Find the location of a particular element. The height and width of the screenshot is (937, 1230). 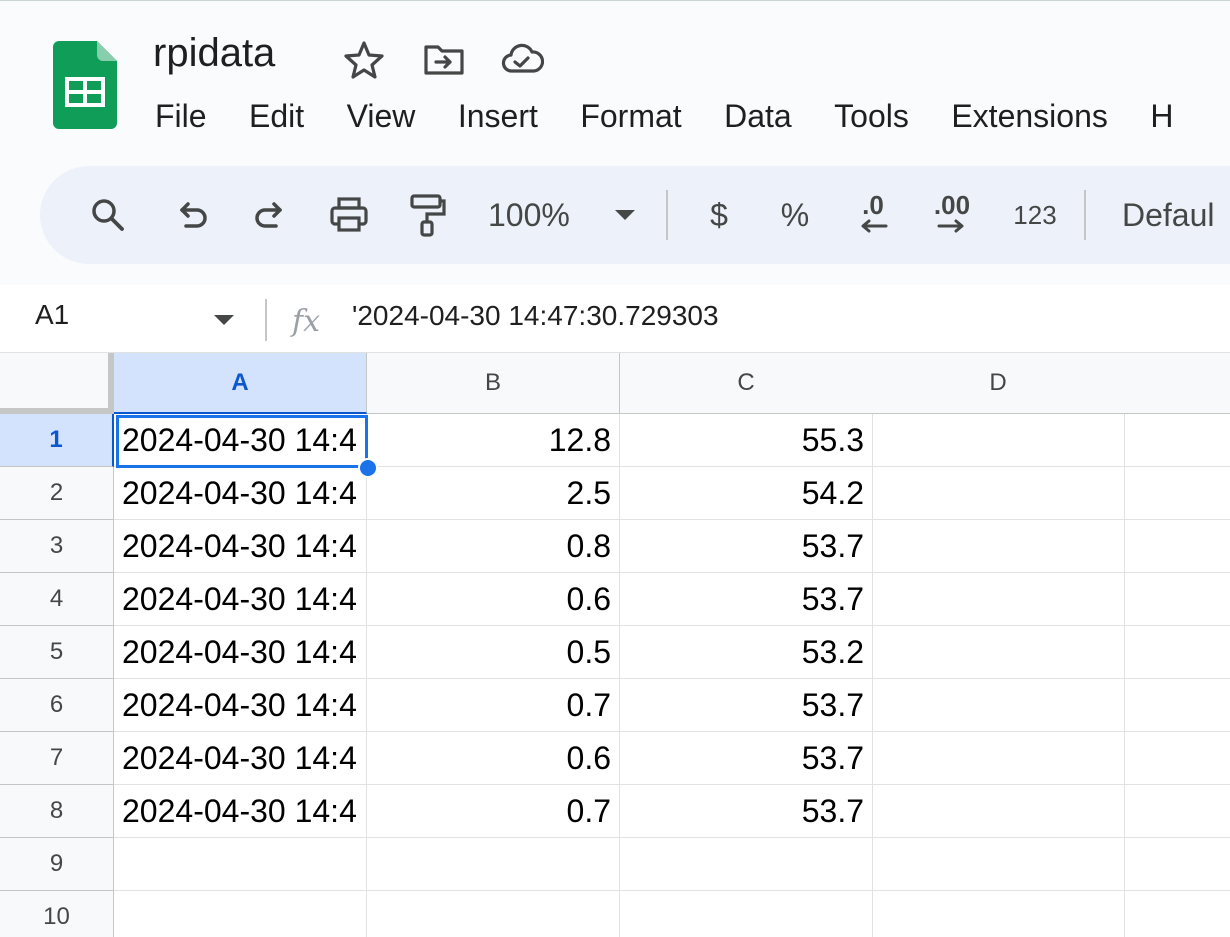

arrow-right-icon is located at coordinates (950, 226).